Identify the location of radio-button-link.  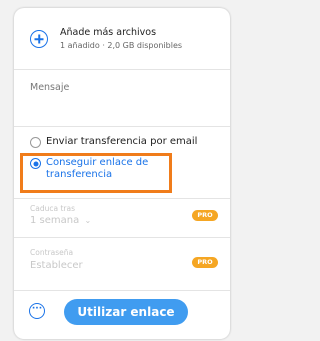
(35, 163).